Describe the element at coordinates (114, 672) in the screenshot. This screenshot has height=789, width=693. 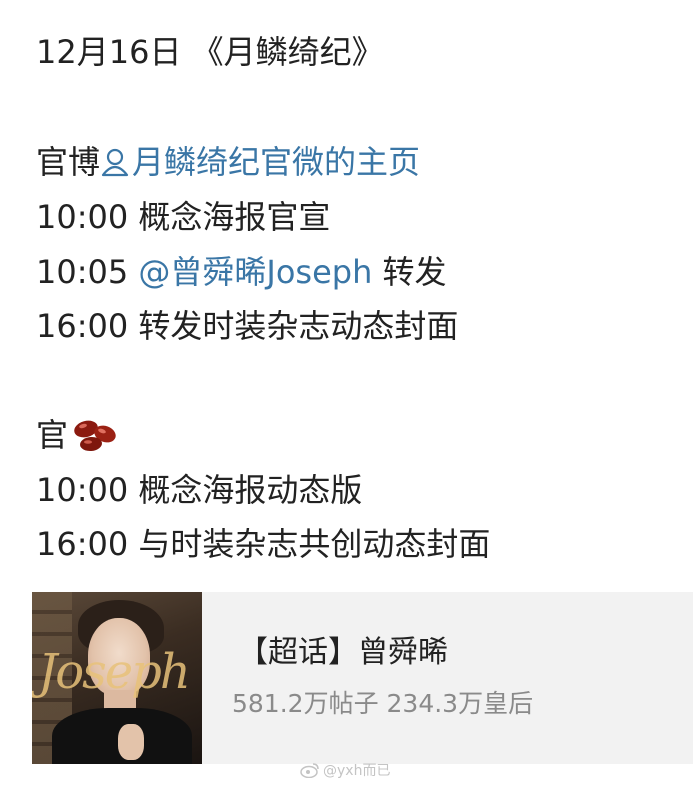
I see `thumbnail-logo: Joseph` at that location.